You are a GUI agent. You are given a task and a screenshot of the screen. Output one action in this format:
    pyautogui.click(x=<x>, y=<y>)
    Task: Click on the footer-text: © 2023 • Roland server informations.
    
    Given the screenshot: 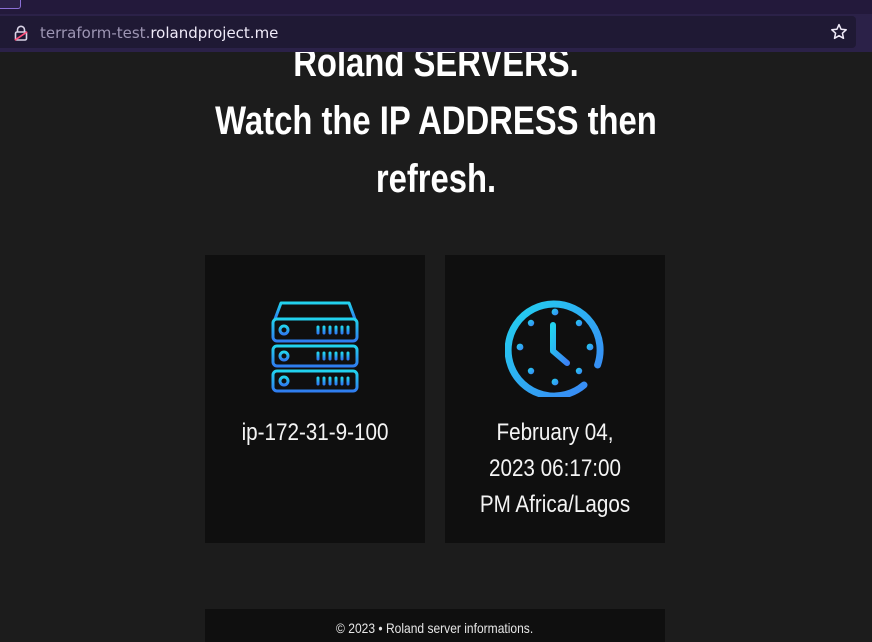 What is the action you would take?
    pyautogui.click(x=435, y=628)
    